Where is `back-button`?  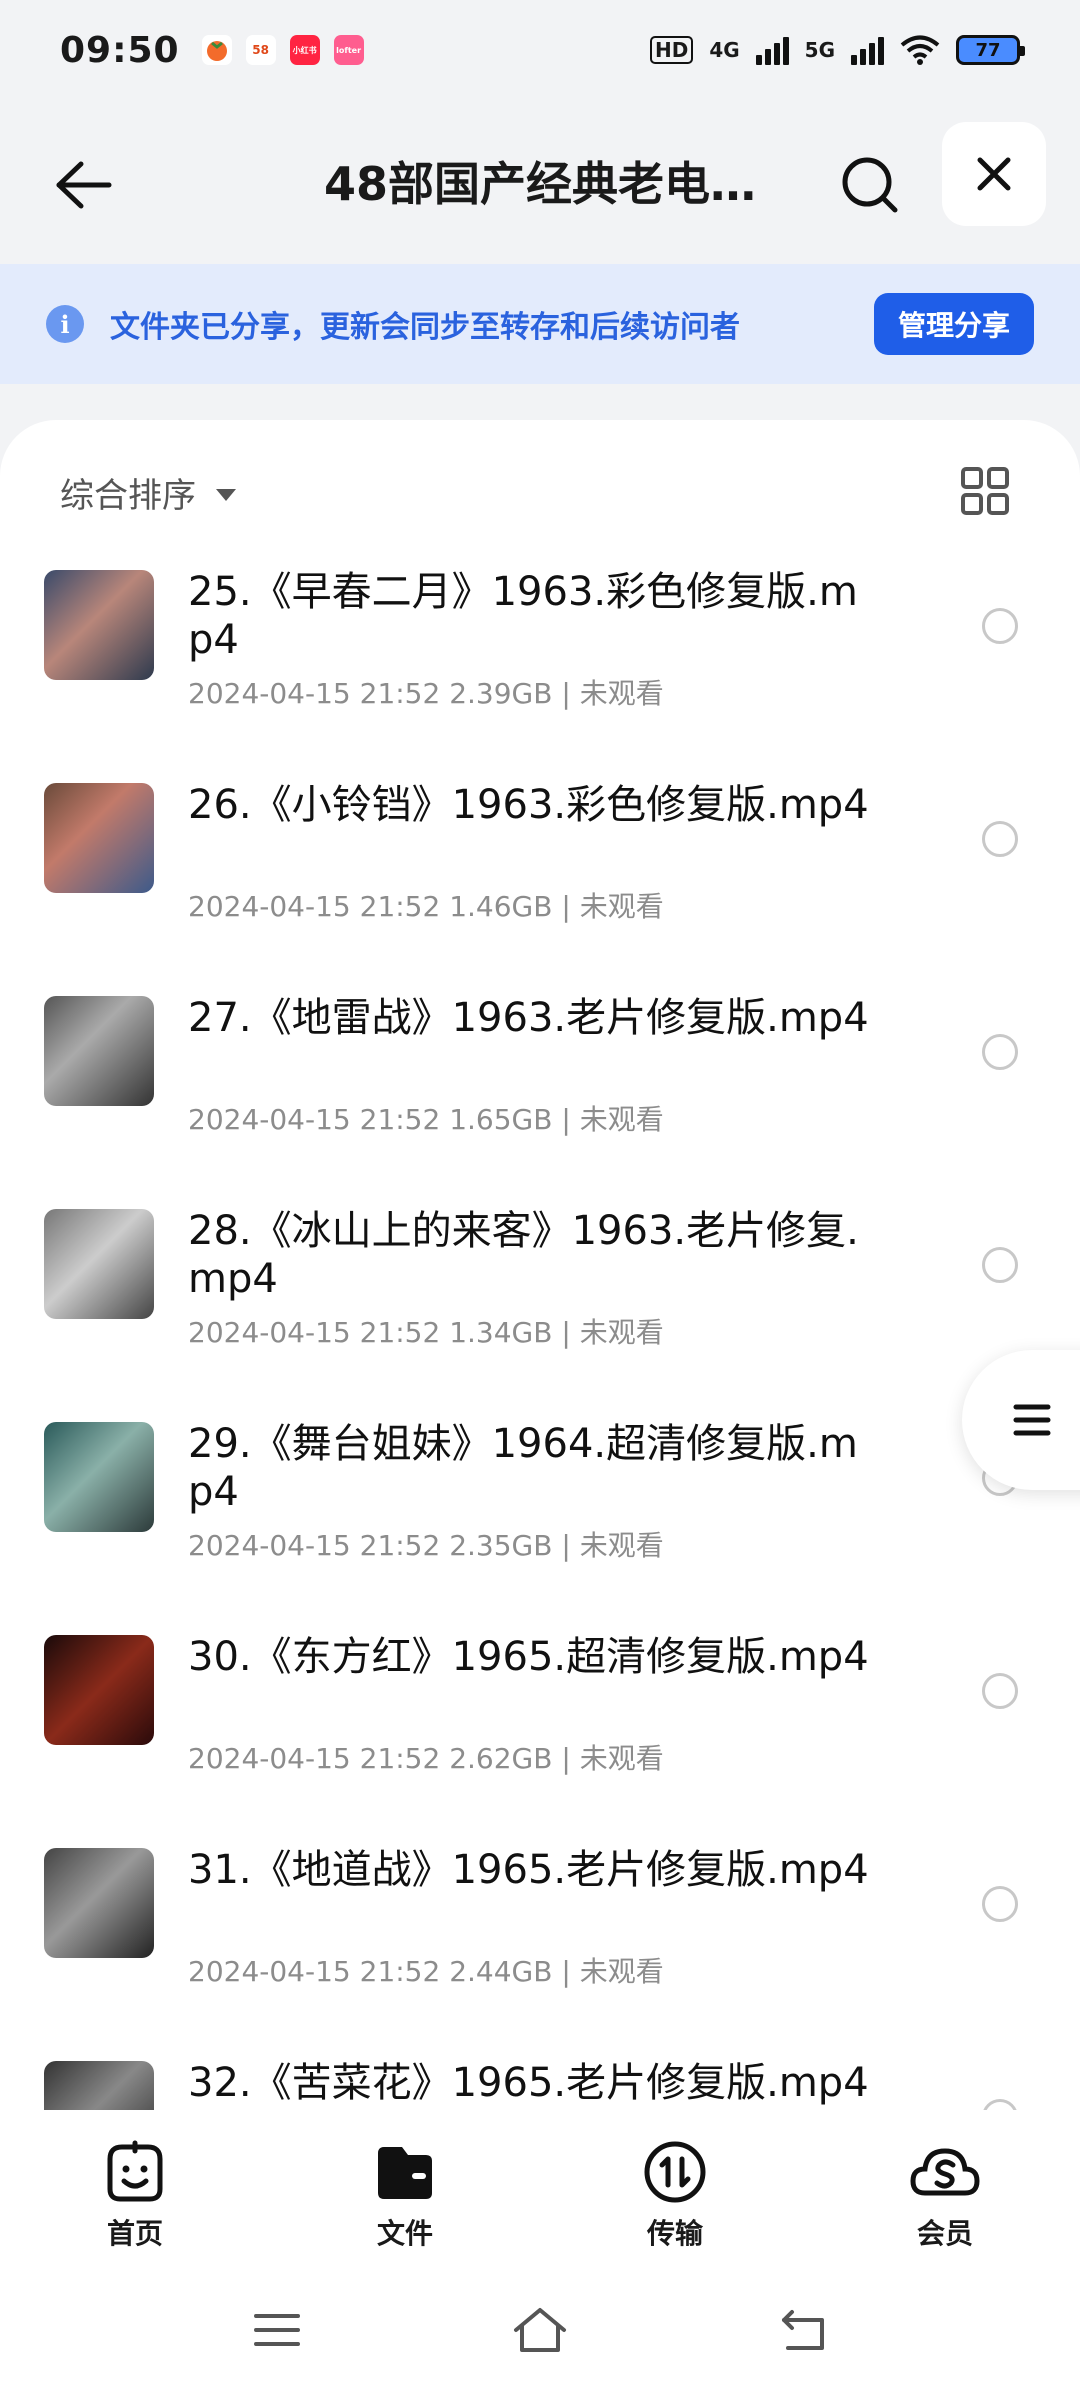
back-button is located at coordinates (83, 185).